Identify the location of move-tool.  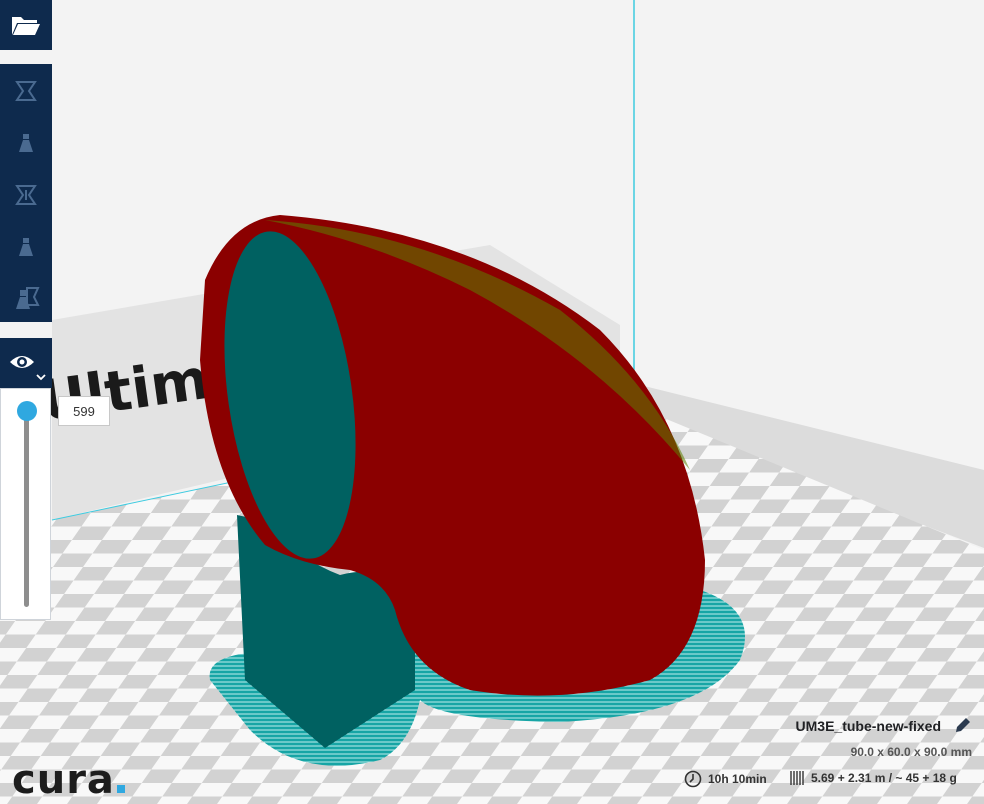
(26, 91).